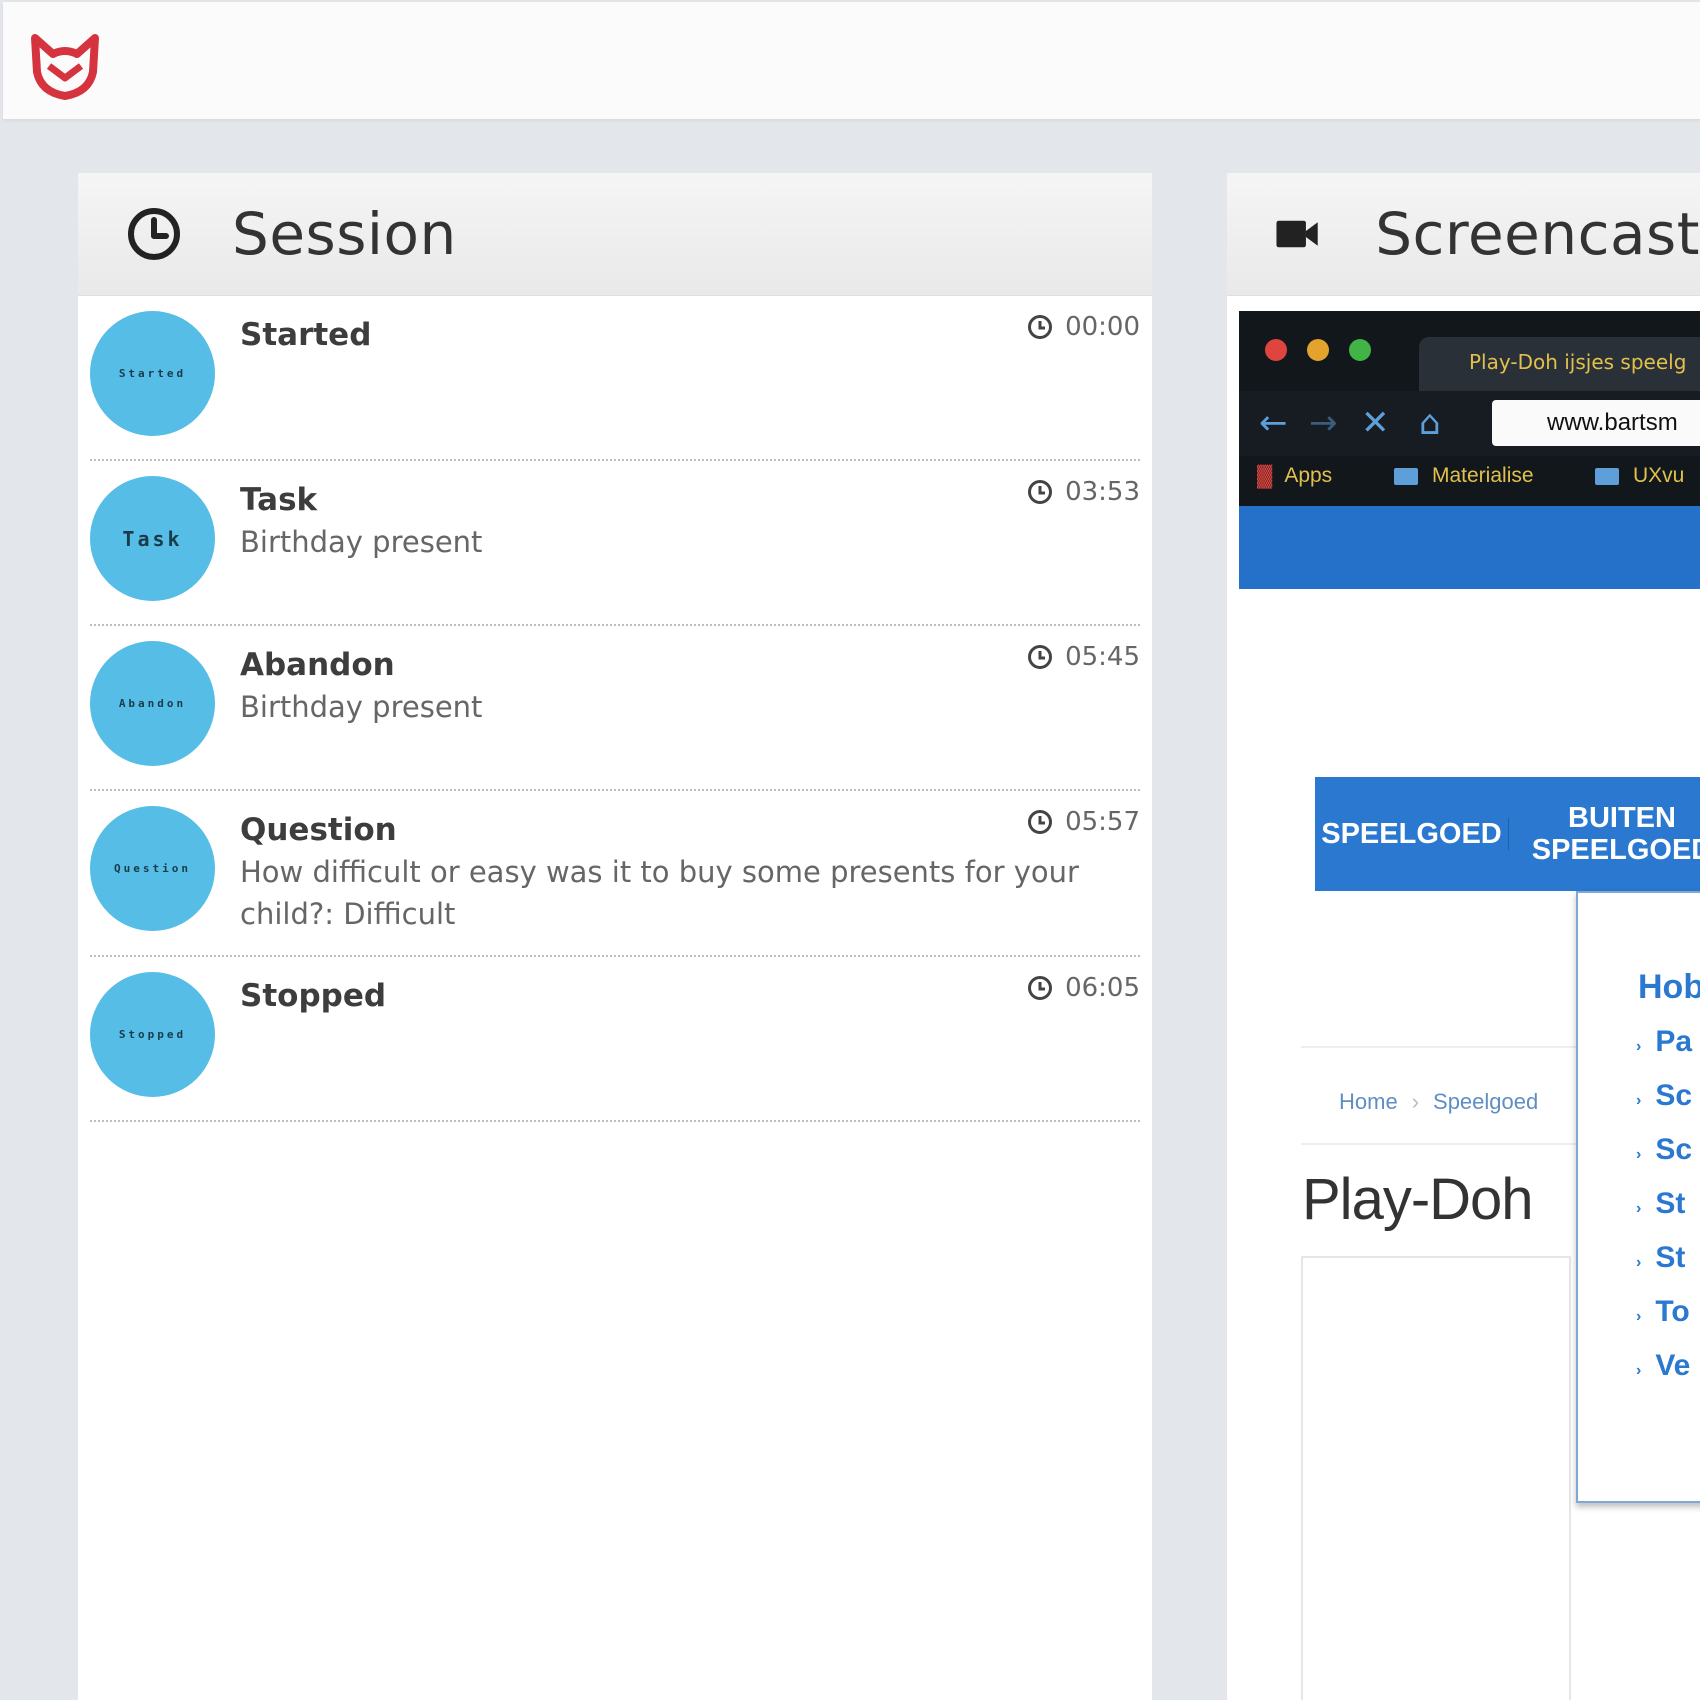 The height and width of the screenshot is (1700, 1700). I want to click on minimize-window-icon, so click(1318, 350).